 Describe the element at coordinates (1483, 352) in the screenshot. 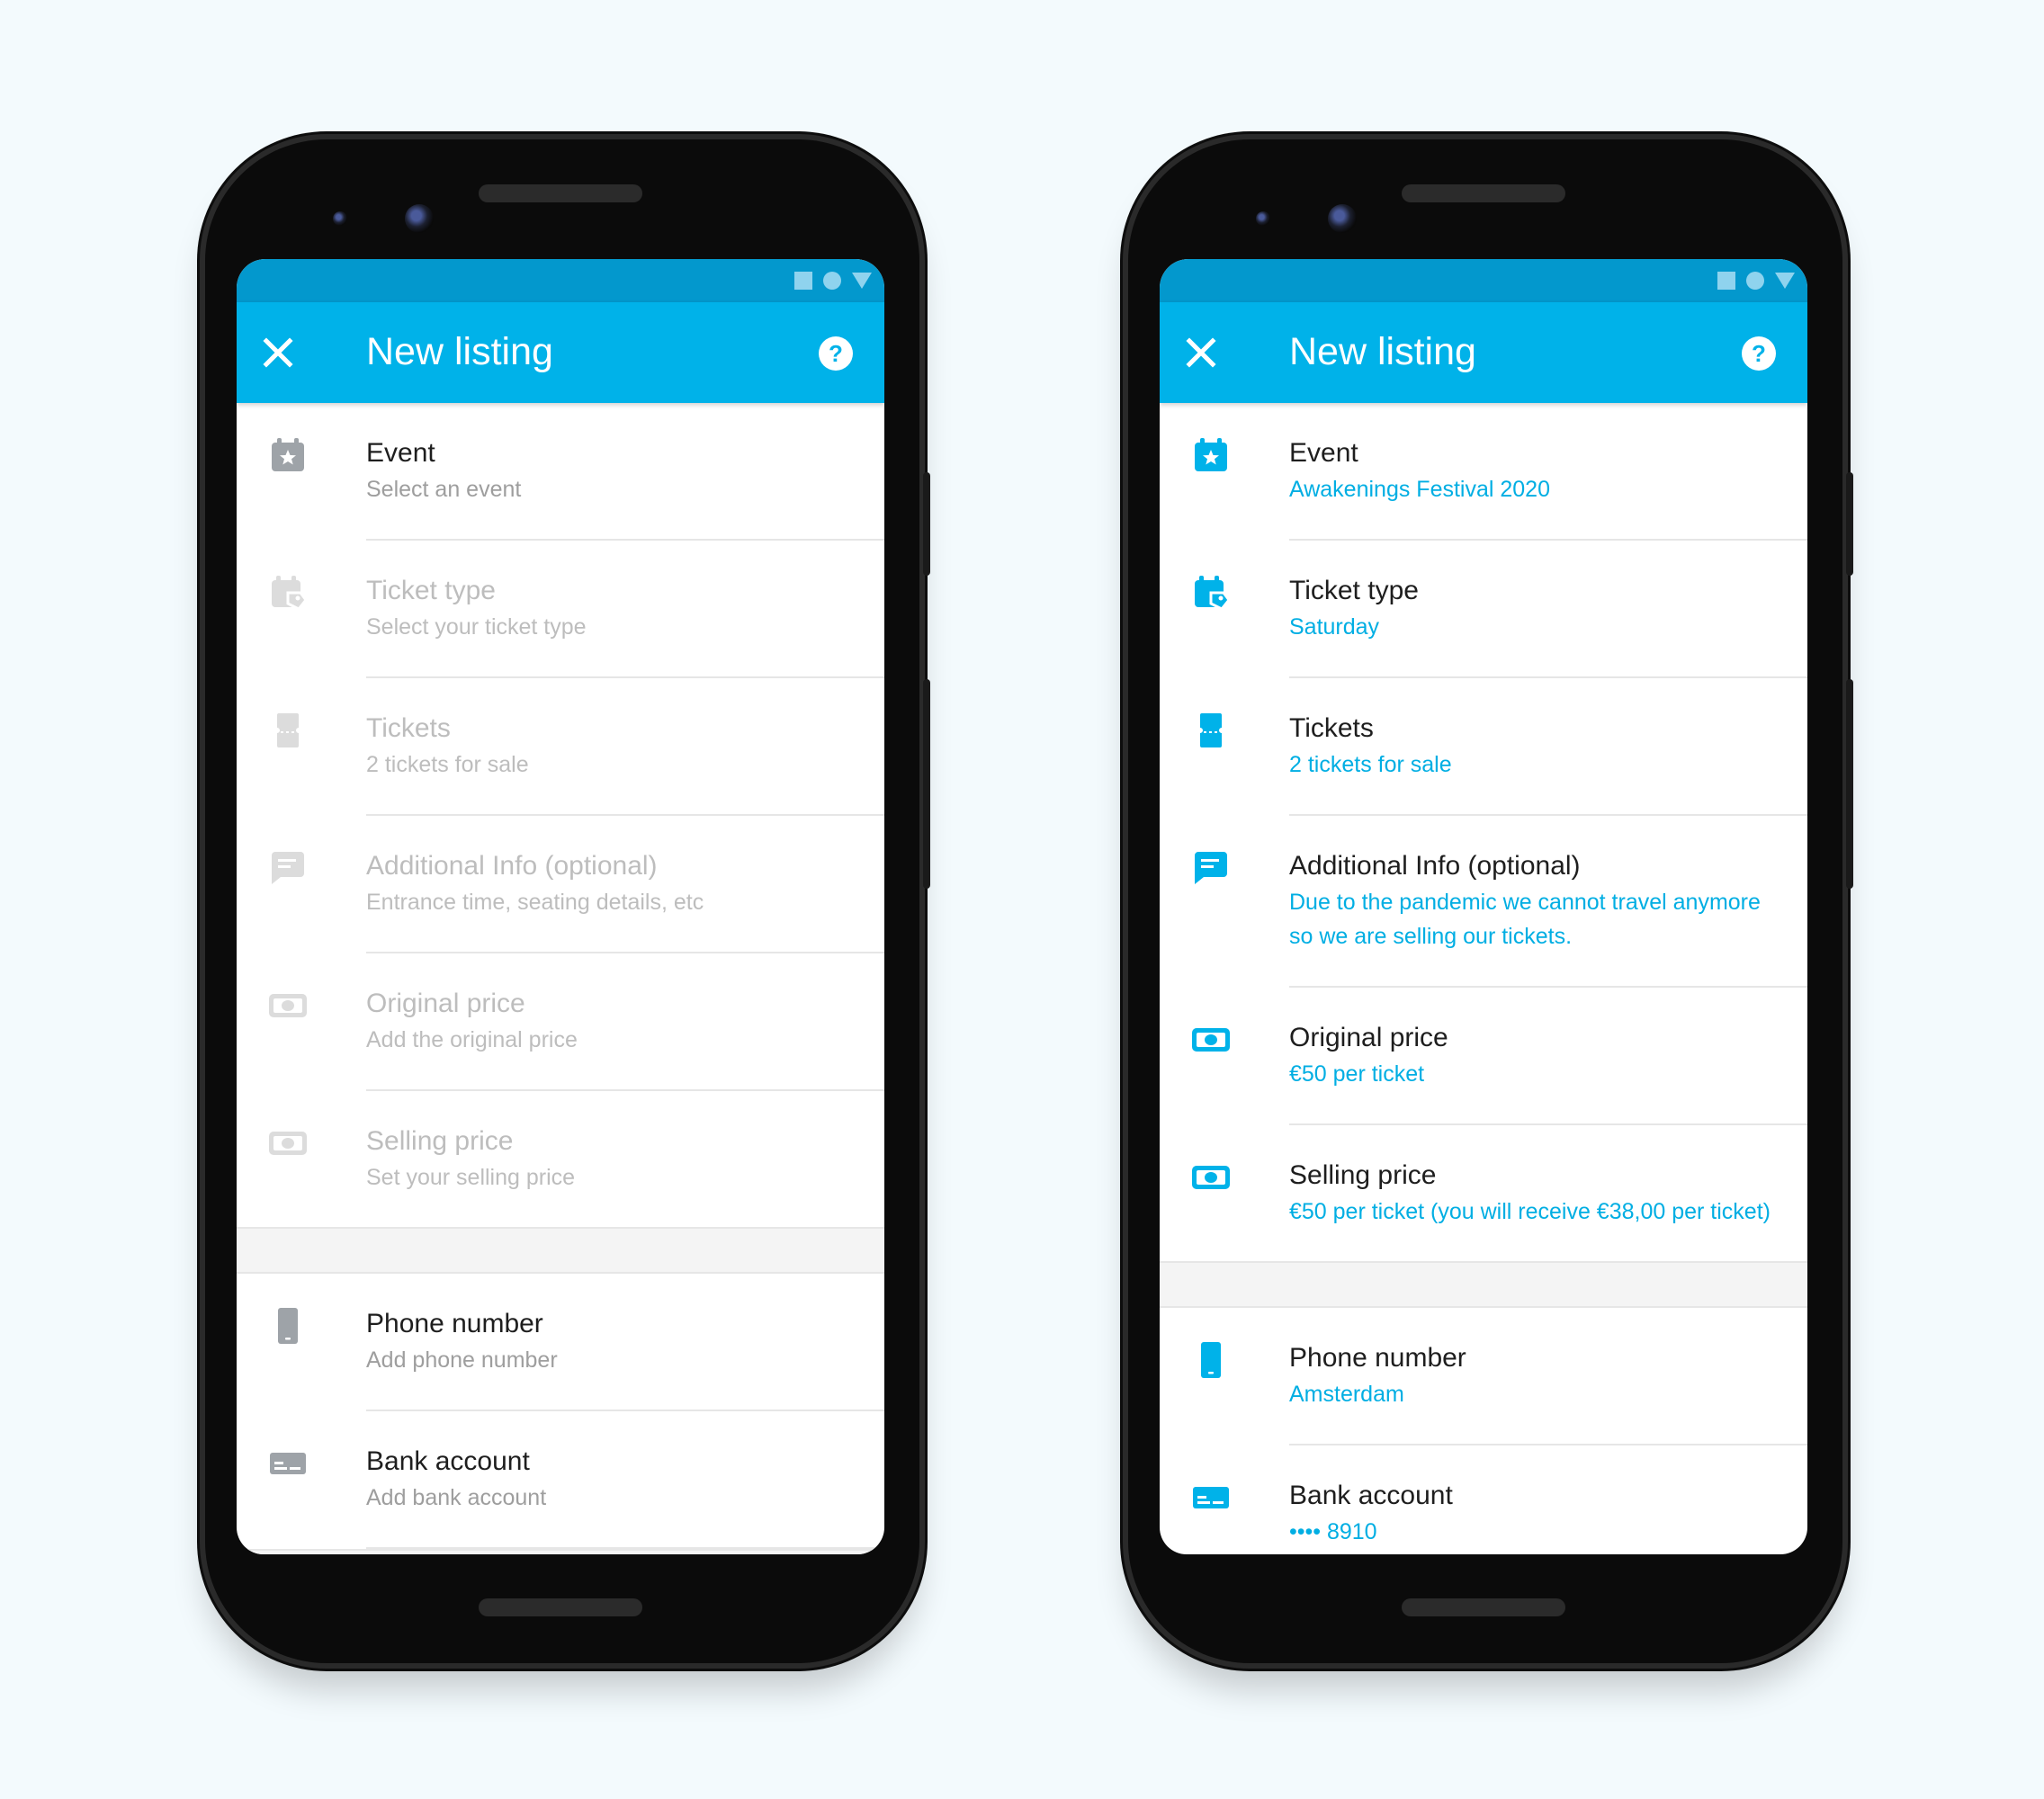

I see `app-bar: New listing ?` at that location.